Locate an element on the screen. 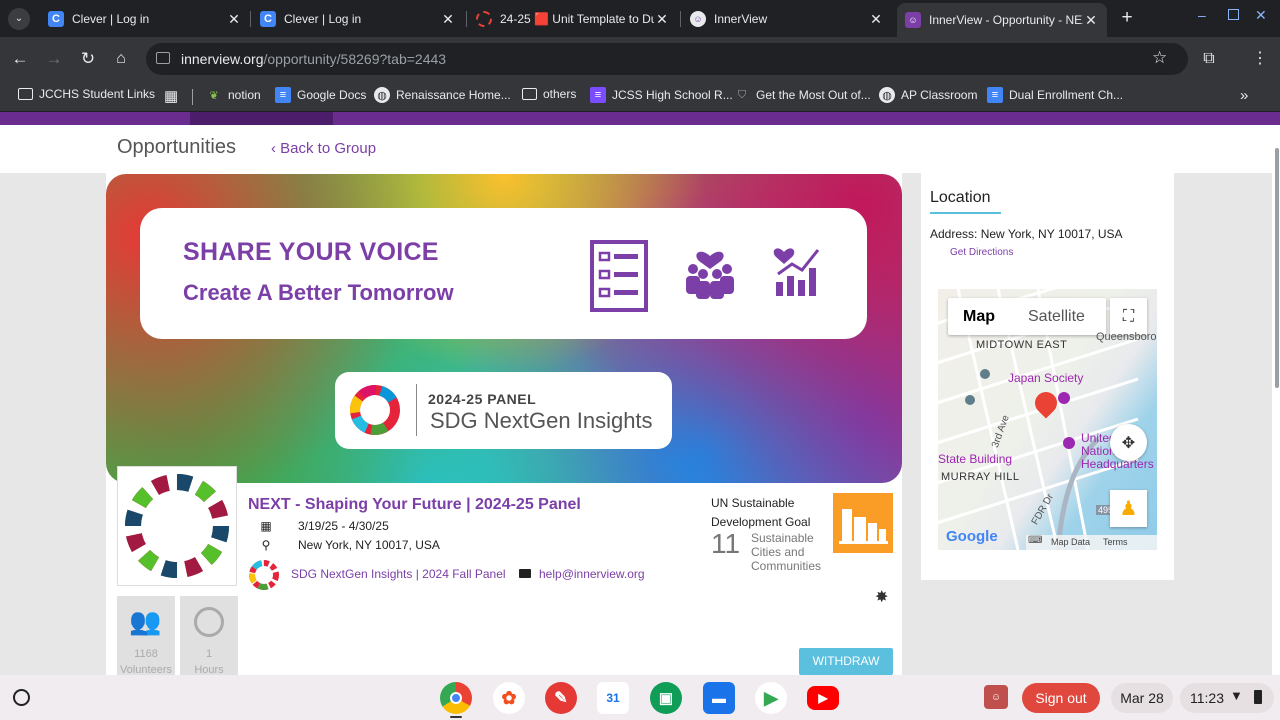  new-tab-button: + is located at coordinates (1127, 18).